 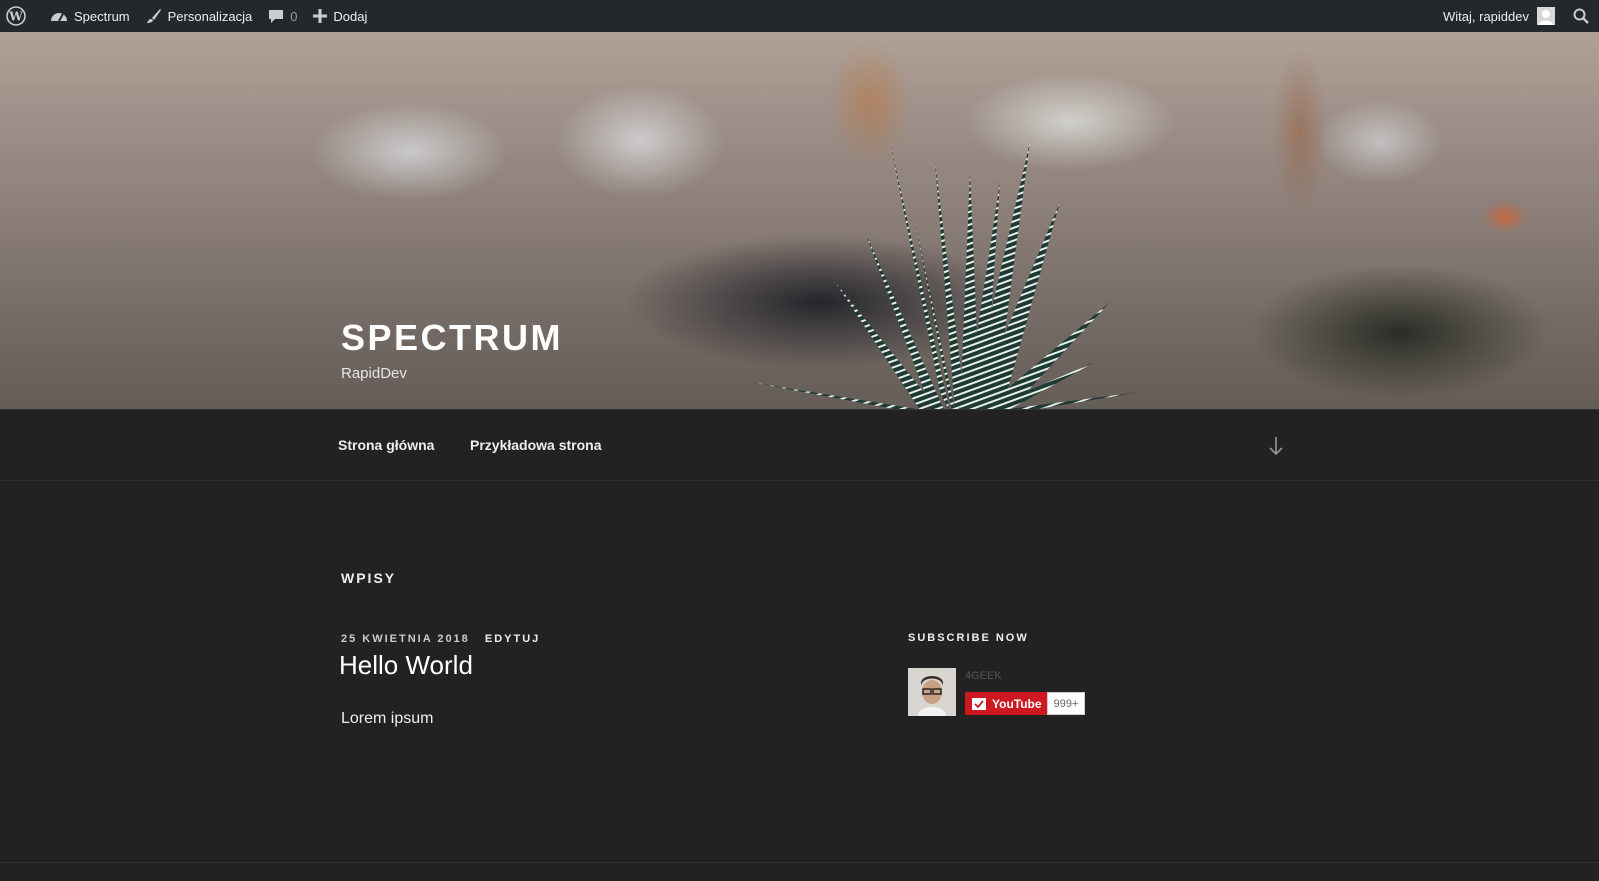 I want to click on comment-icon, so click(x=276, y=16).